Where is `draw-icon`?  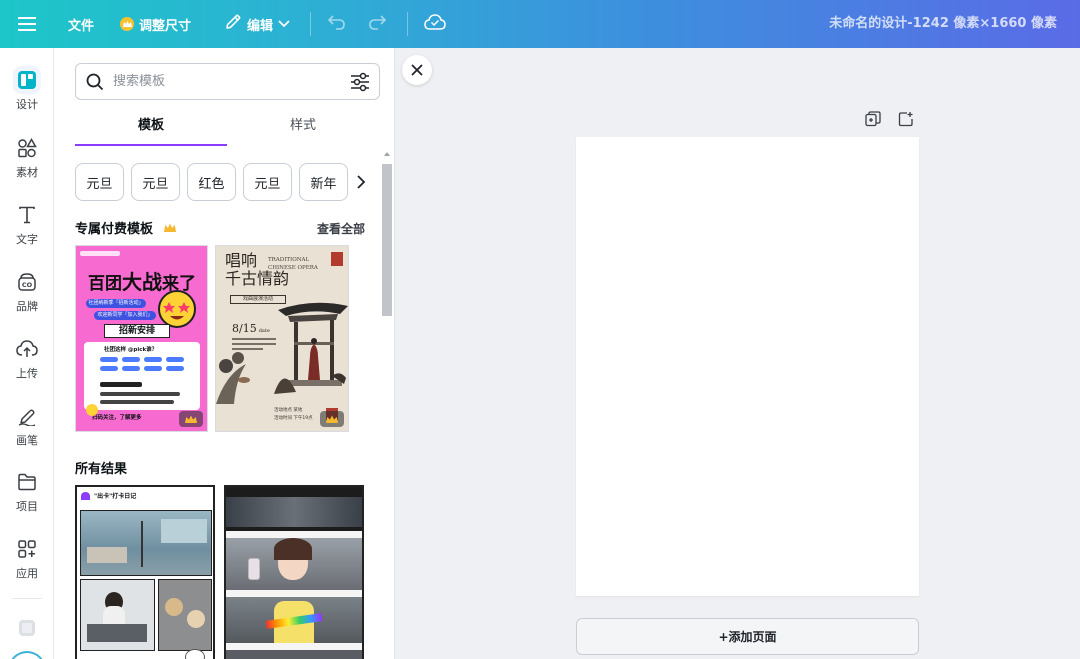 draw-icon is located at coordinates (27, 416).